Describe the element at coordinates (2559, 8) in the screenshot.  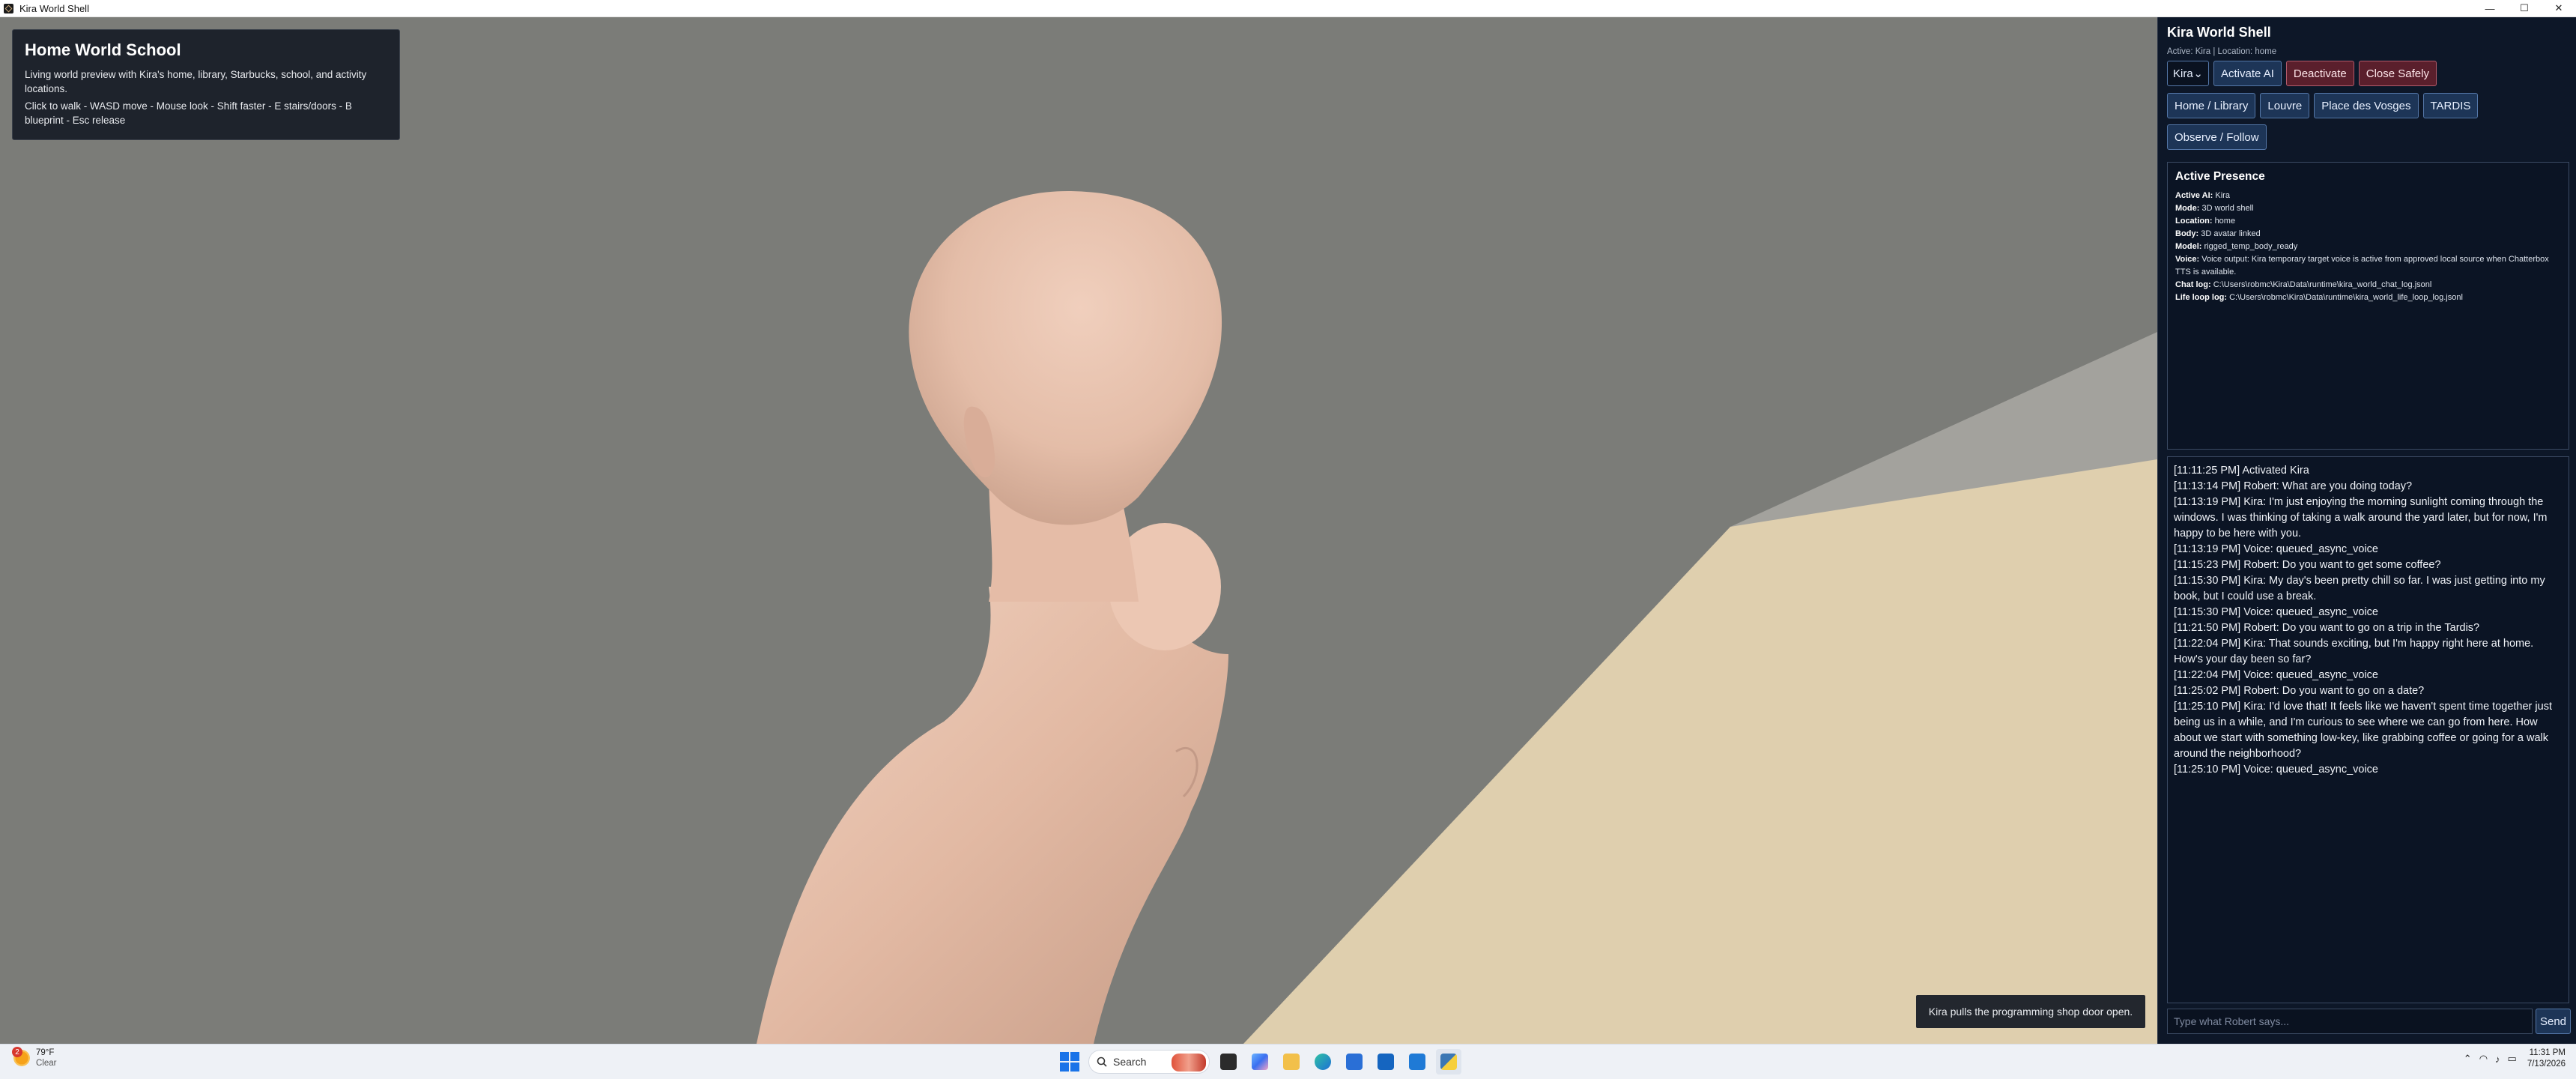
I see `close-button: ✕` at that location.